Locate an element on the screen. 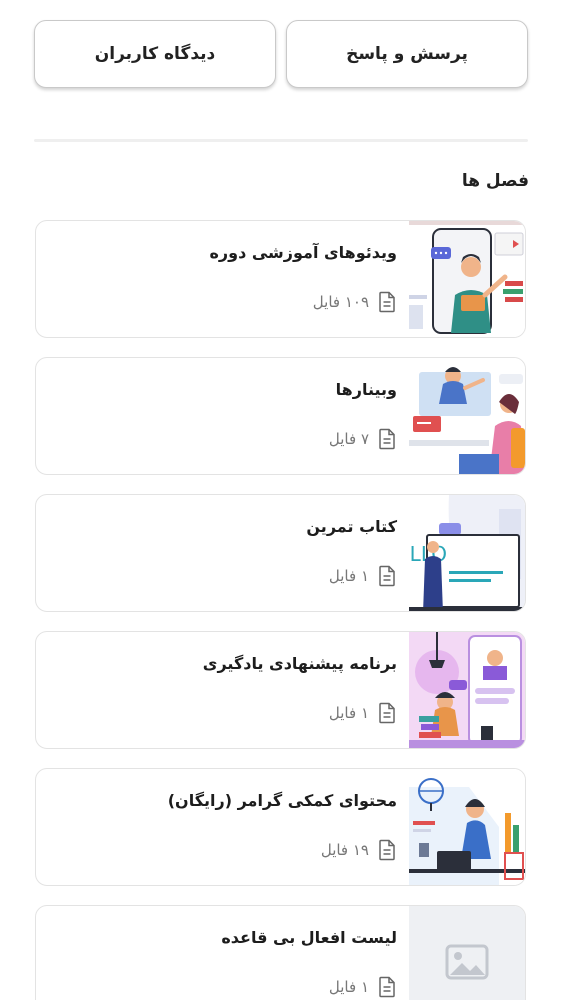 The width and height of the screenshot is (562, 1000). user-reviews-button: دیدگاه کاربران is located at coordinates (155, 54).